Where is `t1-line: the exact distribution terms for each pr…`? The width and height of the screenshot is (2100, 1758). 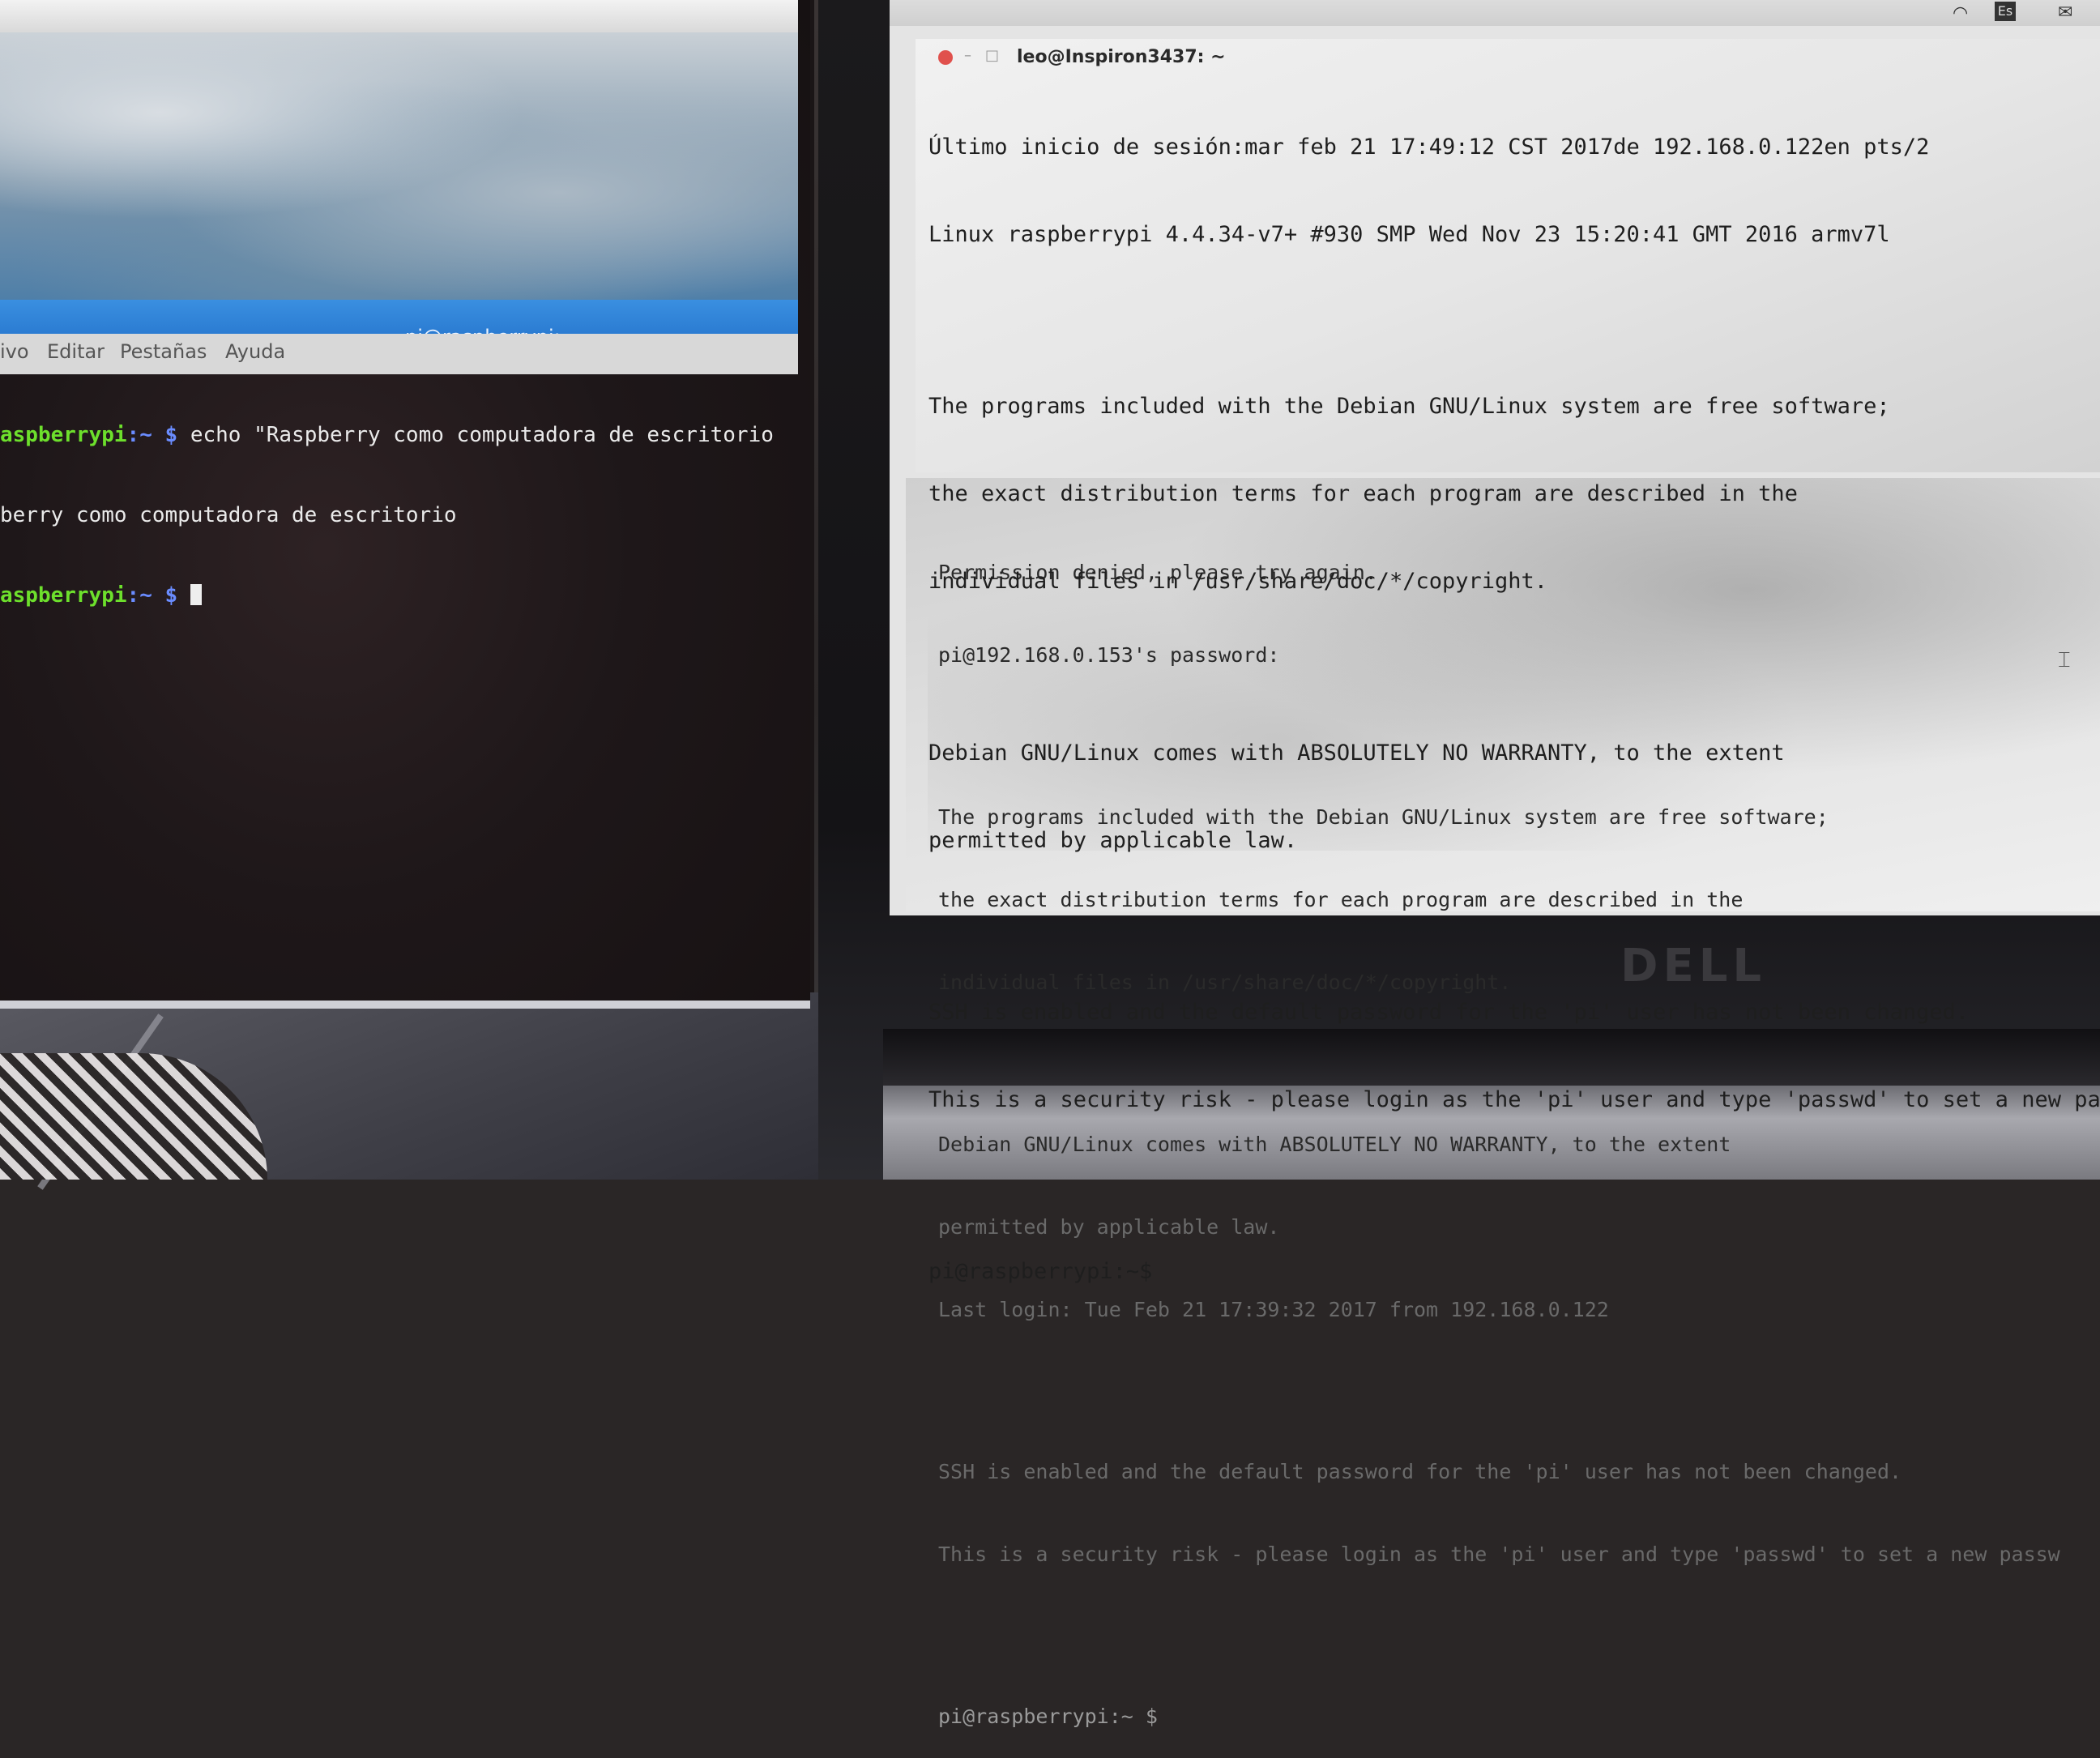 t1-line: the exact distribution terms for each pr… is located at coordinates (1363, 494).